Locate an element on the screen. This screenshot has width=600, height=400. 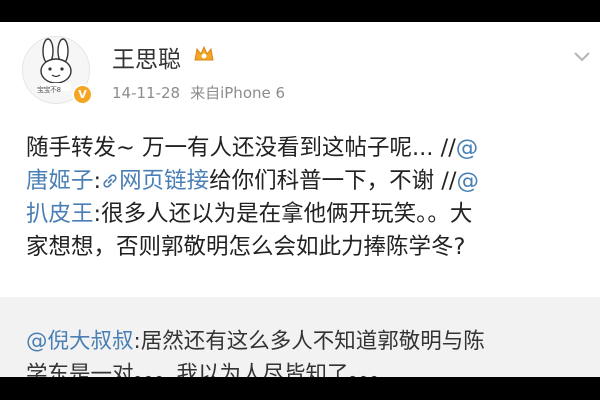
body-line-3: 扒皮王:很多人还以为是在拿他俩开玩笑。。大 is located at coordinates (306, 214).